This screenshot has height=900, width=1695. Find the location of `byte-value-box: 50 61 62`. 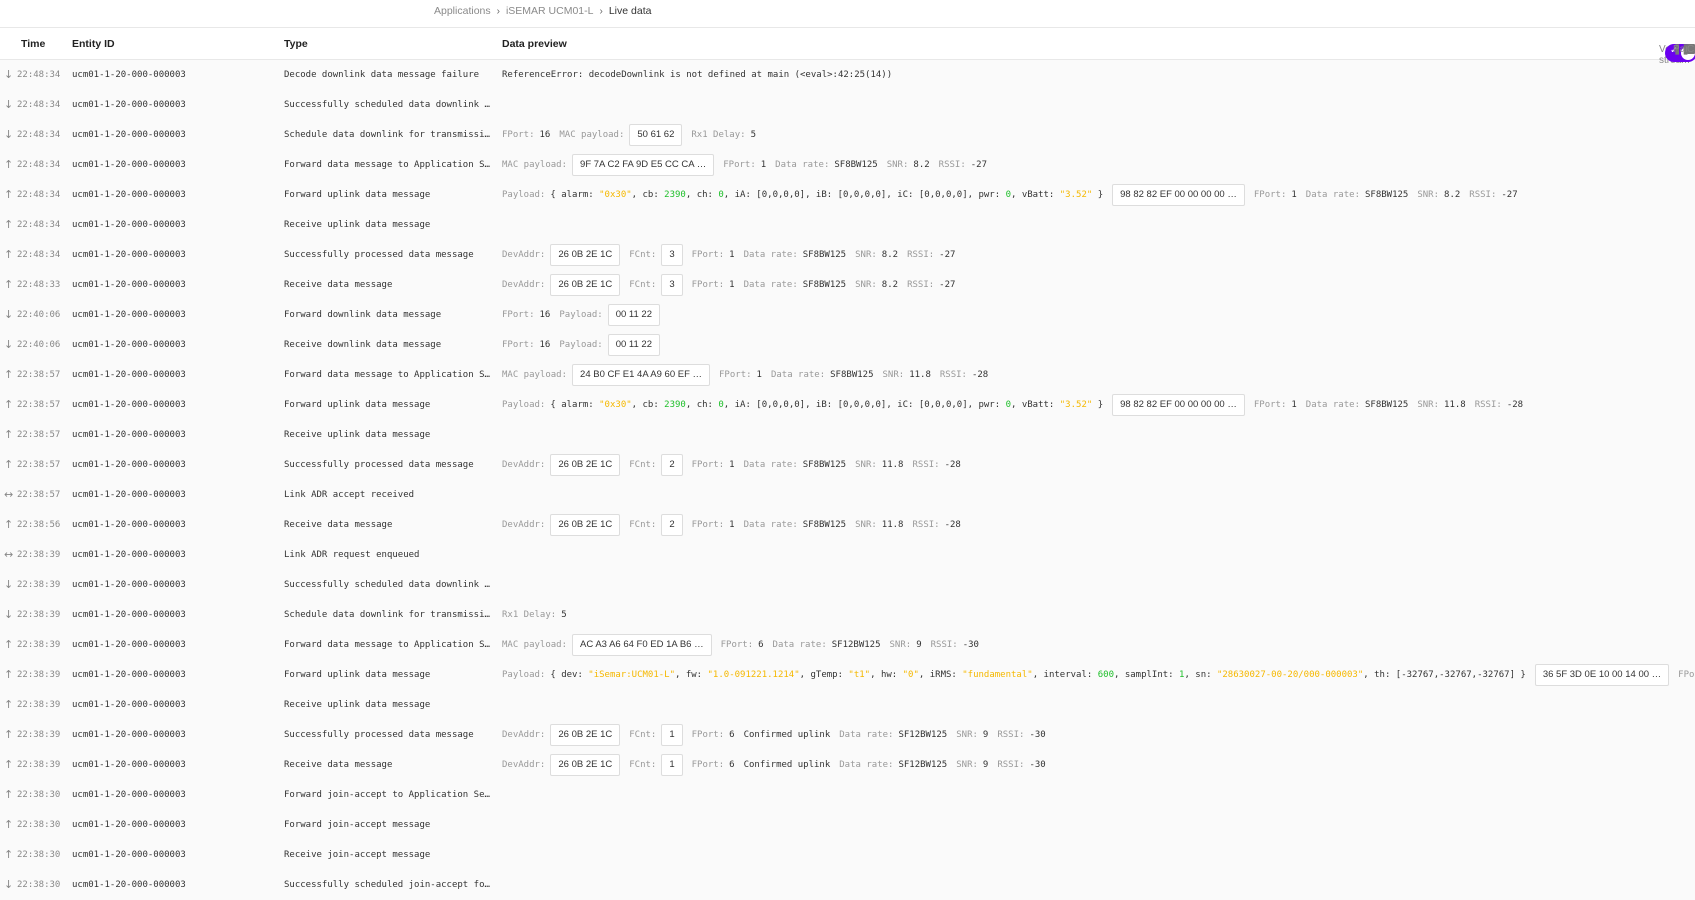

byte-value-box: 50 61 62 is located at coordinates (656, 135).